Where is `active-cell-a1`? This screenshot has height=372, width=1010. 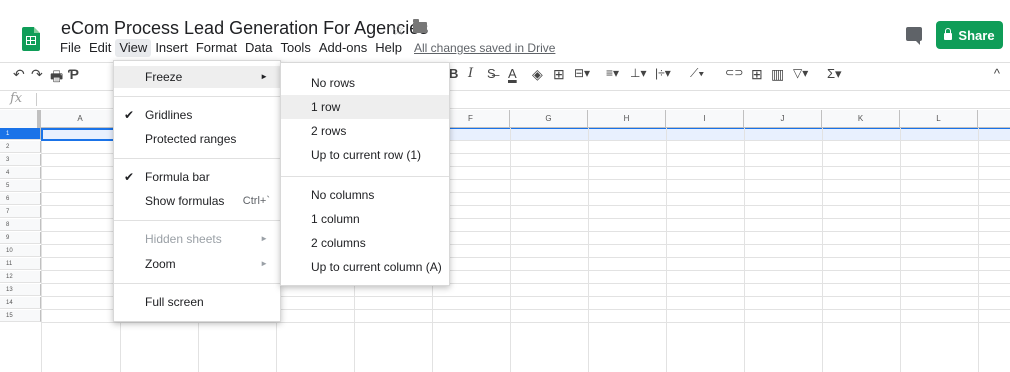
active-cell-a1 is located at coordinates (80, 134).